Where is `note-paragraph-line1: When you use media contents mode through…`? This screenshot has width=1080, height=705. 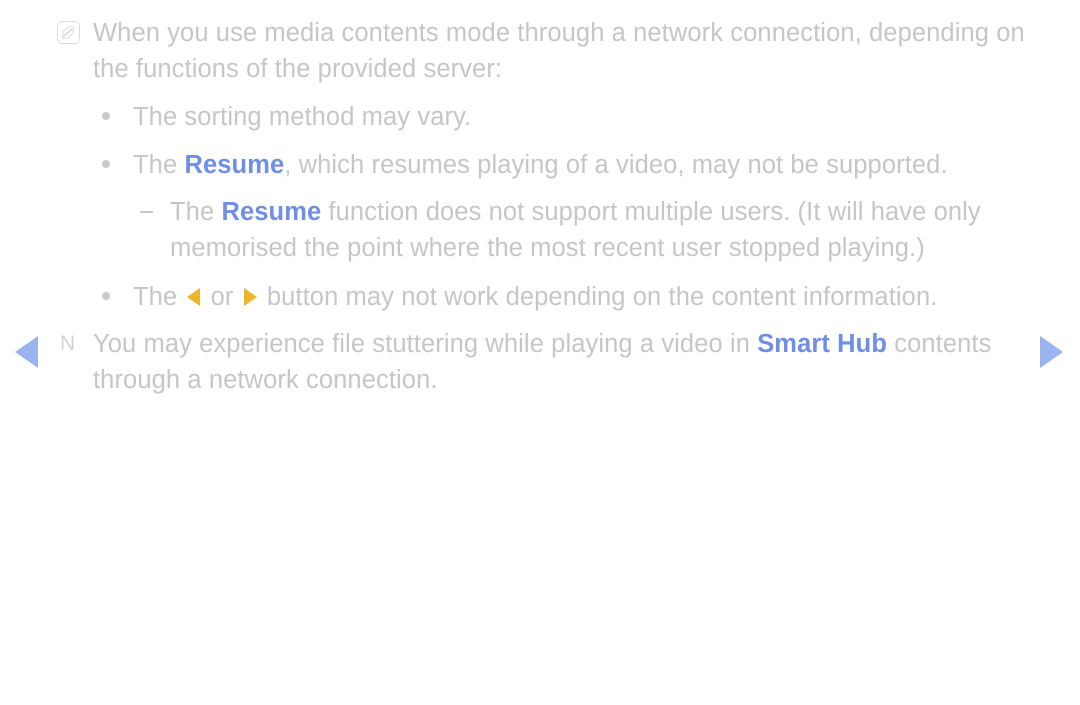
note-paragraph-line1: When you use media contents mode through… is located at coordinates (559, 33).